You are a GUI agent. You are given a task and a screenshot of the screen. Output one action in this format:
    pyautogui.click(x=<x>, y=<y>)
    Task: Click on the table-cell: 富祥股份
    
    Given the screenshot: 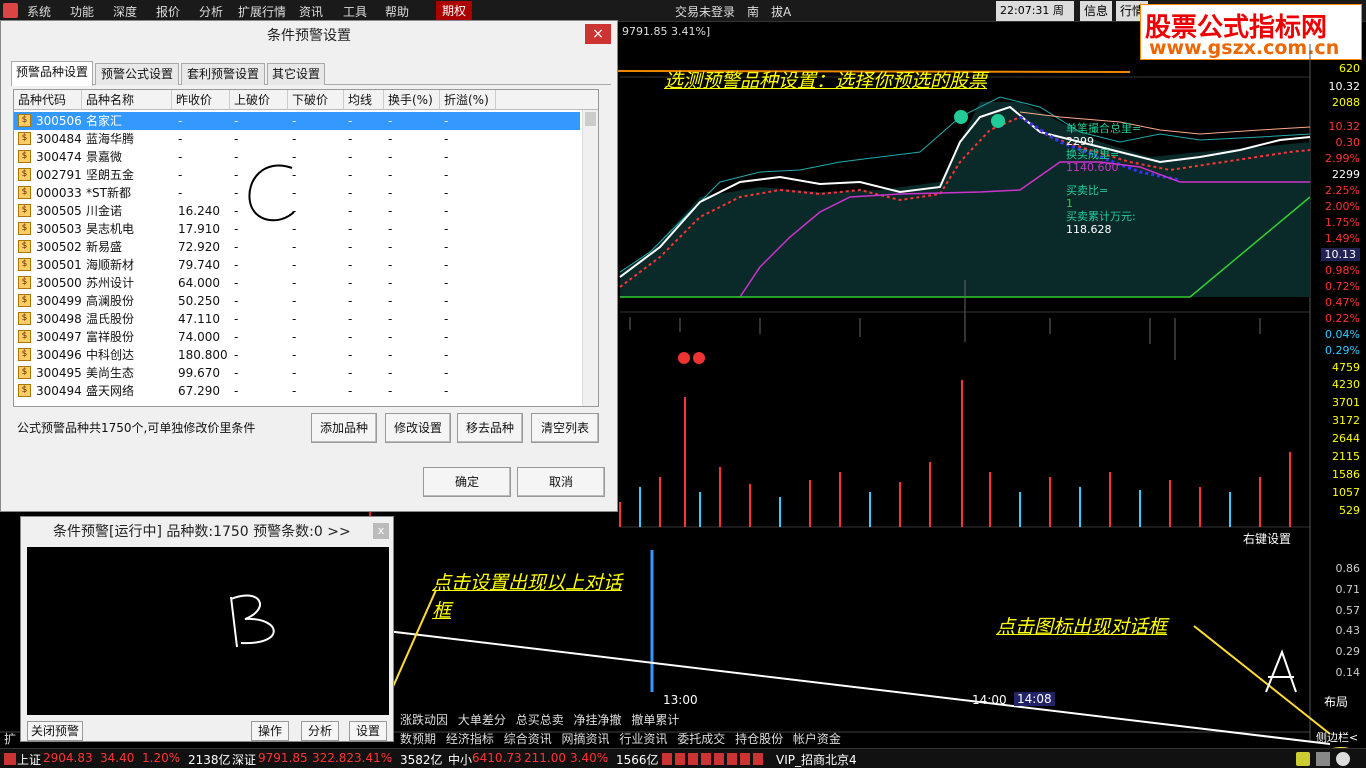 What is the action you would take?
    pyautogui.click(x=110, y=337)
    